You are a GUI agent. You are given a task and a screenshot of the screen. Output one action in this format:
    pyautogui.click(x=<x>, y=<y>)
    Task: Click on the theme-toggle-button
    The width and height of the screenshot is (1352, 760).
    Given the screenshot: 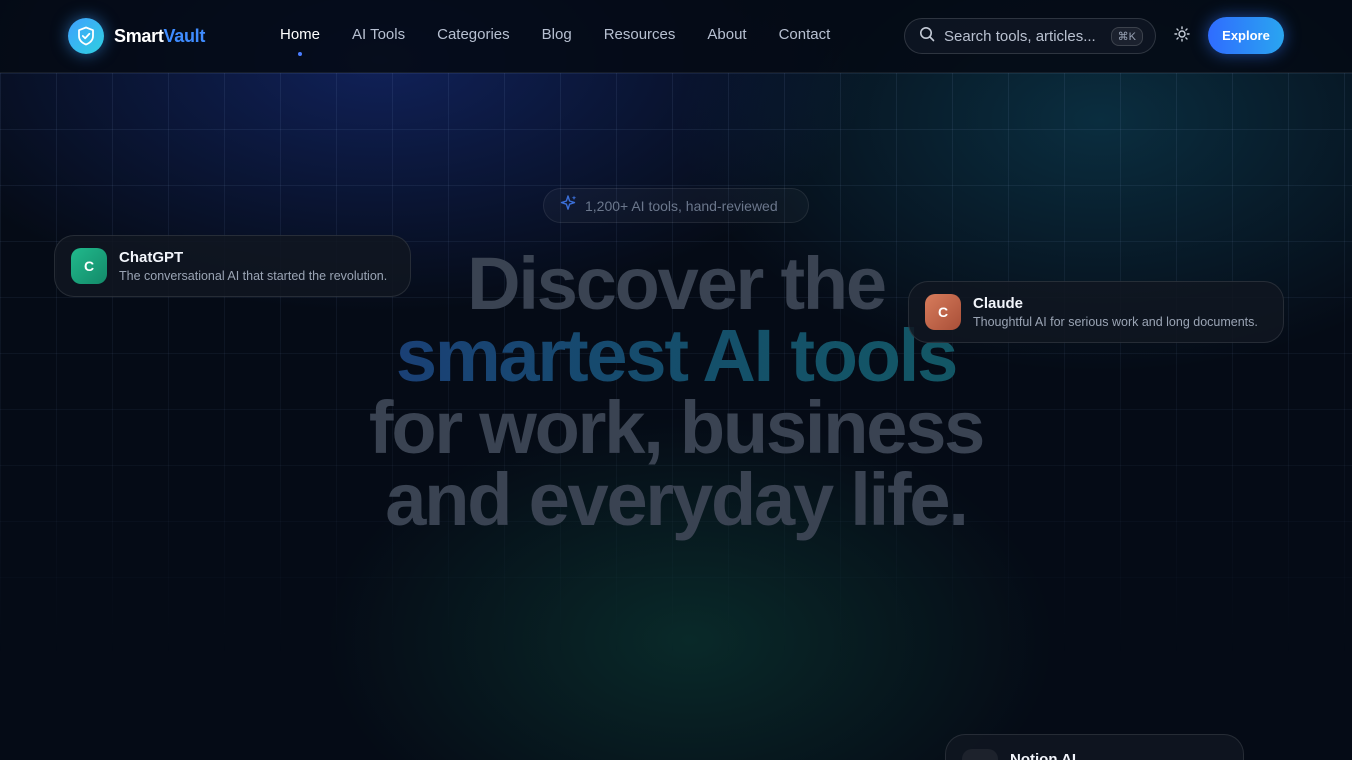 What is the action you would take?
    pyautogui.click(x=1182, y=36)
    